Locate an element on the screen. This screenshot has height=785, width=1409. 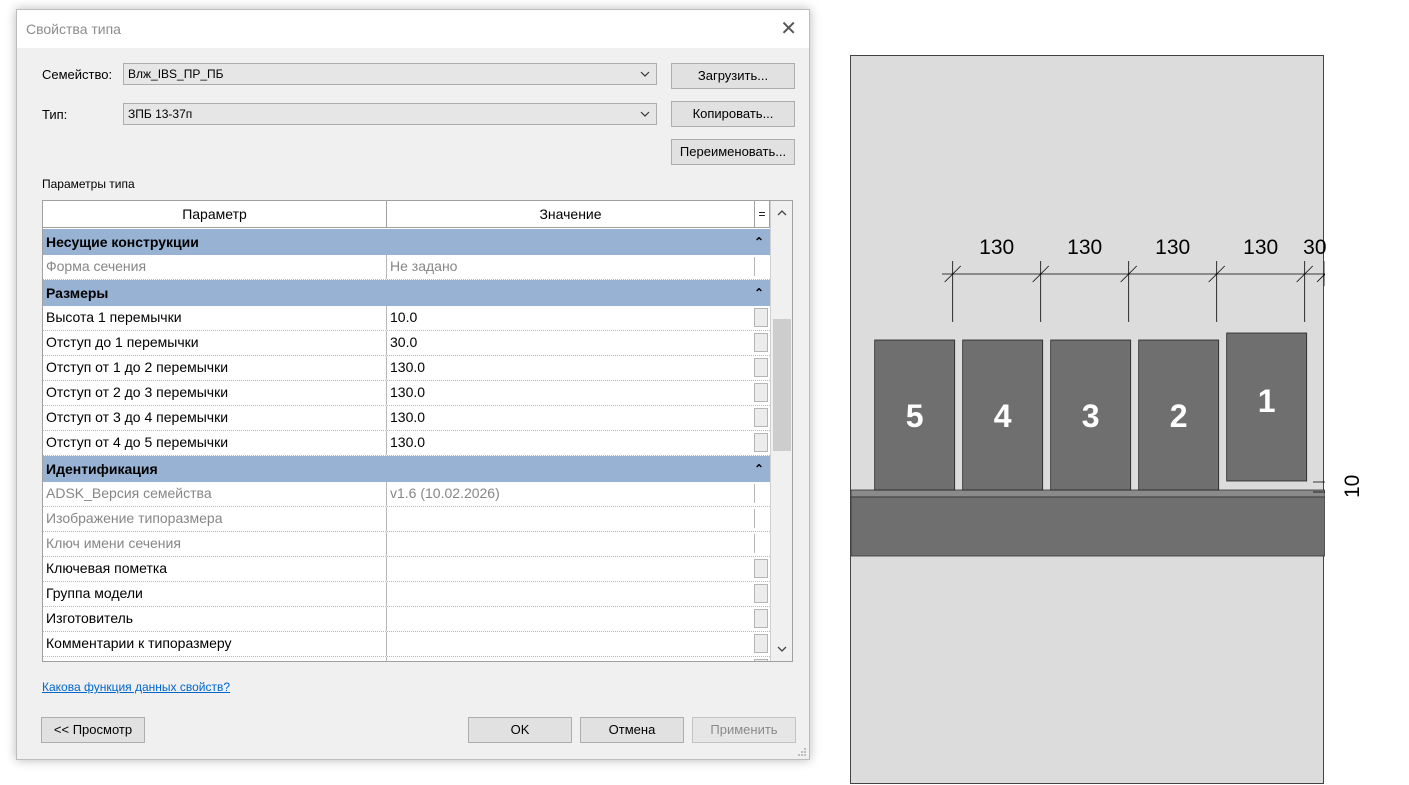
drawing-canvas is located at coordinates (1088, 409).